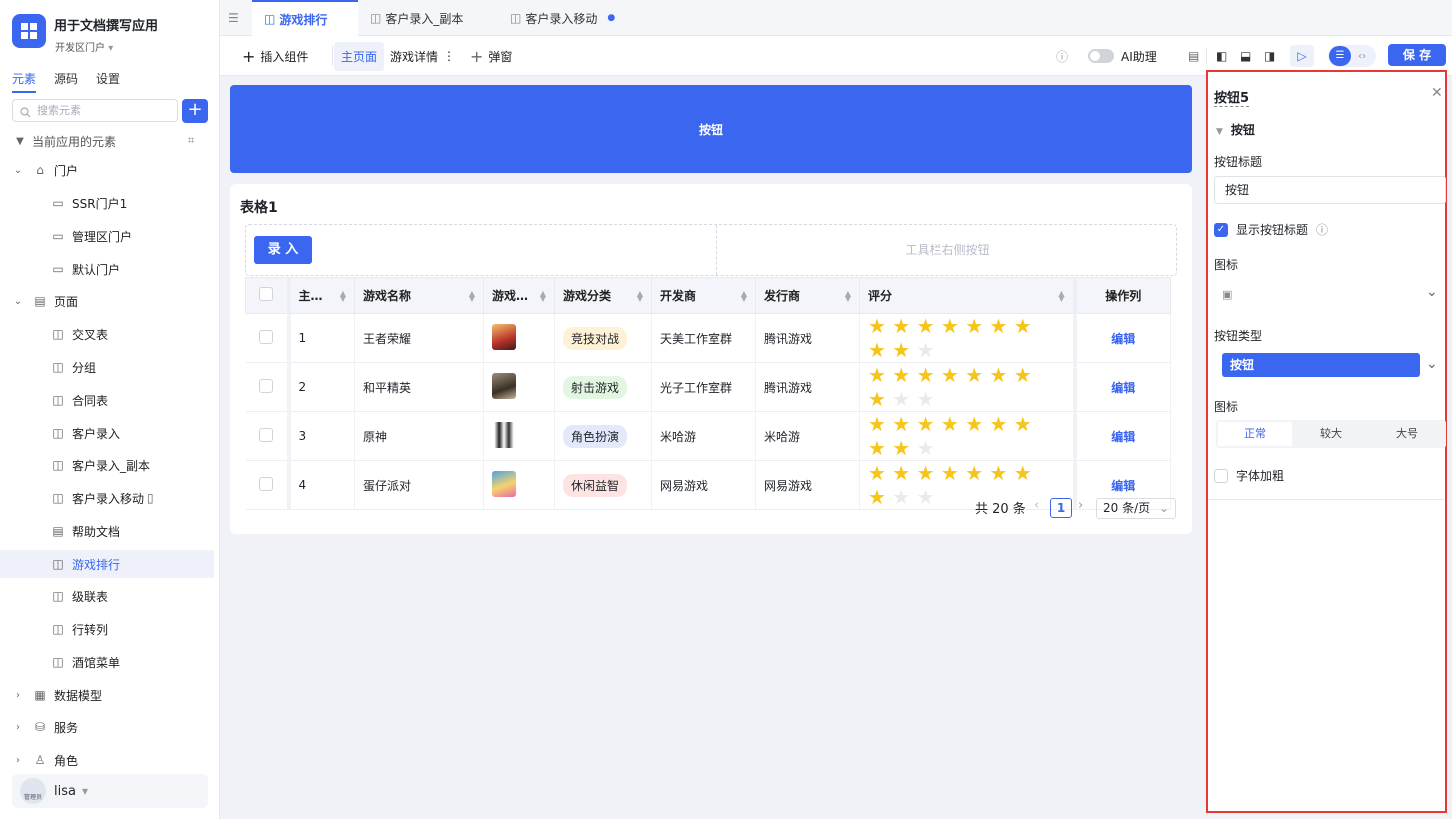  What do you see at coordinates (107, 400) in the screenshot?
I see `tree-item-page: ◫ 合同表` at bounding box center [107, 400].